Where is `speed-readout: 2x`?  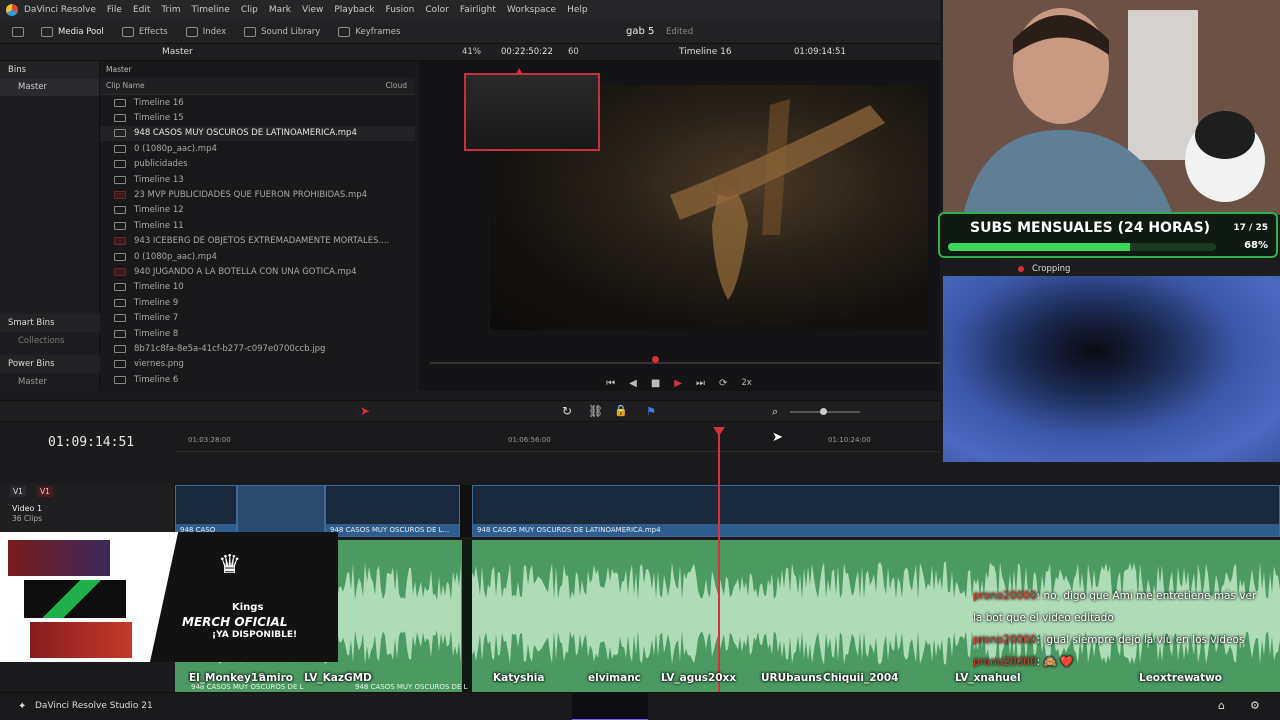 speed-readout: 2x is located at coordinates (746, 383).